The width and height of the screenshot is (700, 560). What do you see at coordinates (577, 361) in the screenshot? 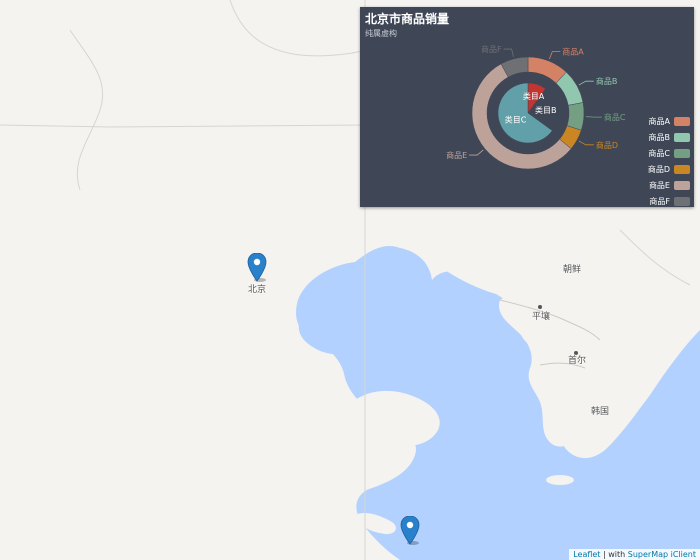
I see `label-seoul: 首尔` at bounding box center [577, 361].